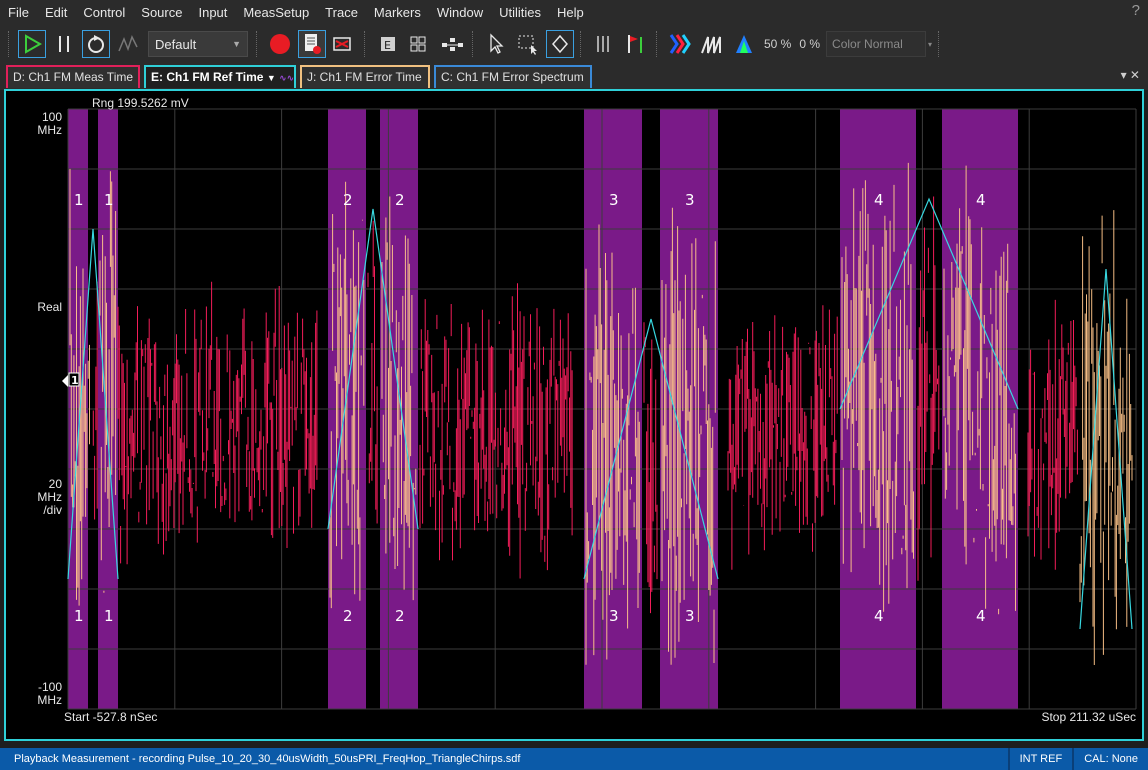  Describe the element at coordinates (809, 44) in the screenshot. I see `zoom-b-value: 0 %` at that location.